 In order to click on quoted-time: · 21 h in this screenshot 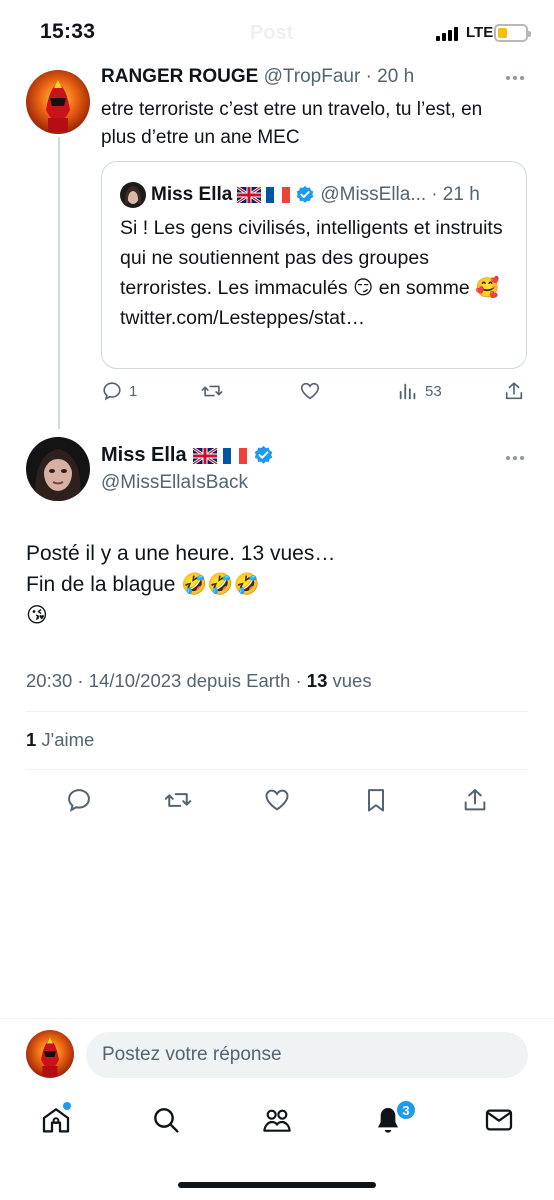, I will do `click(455, 194)`.